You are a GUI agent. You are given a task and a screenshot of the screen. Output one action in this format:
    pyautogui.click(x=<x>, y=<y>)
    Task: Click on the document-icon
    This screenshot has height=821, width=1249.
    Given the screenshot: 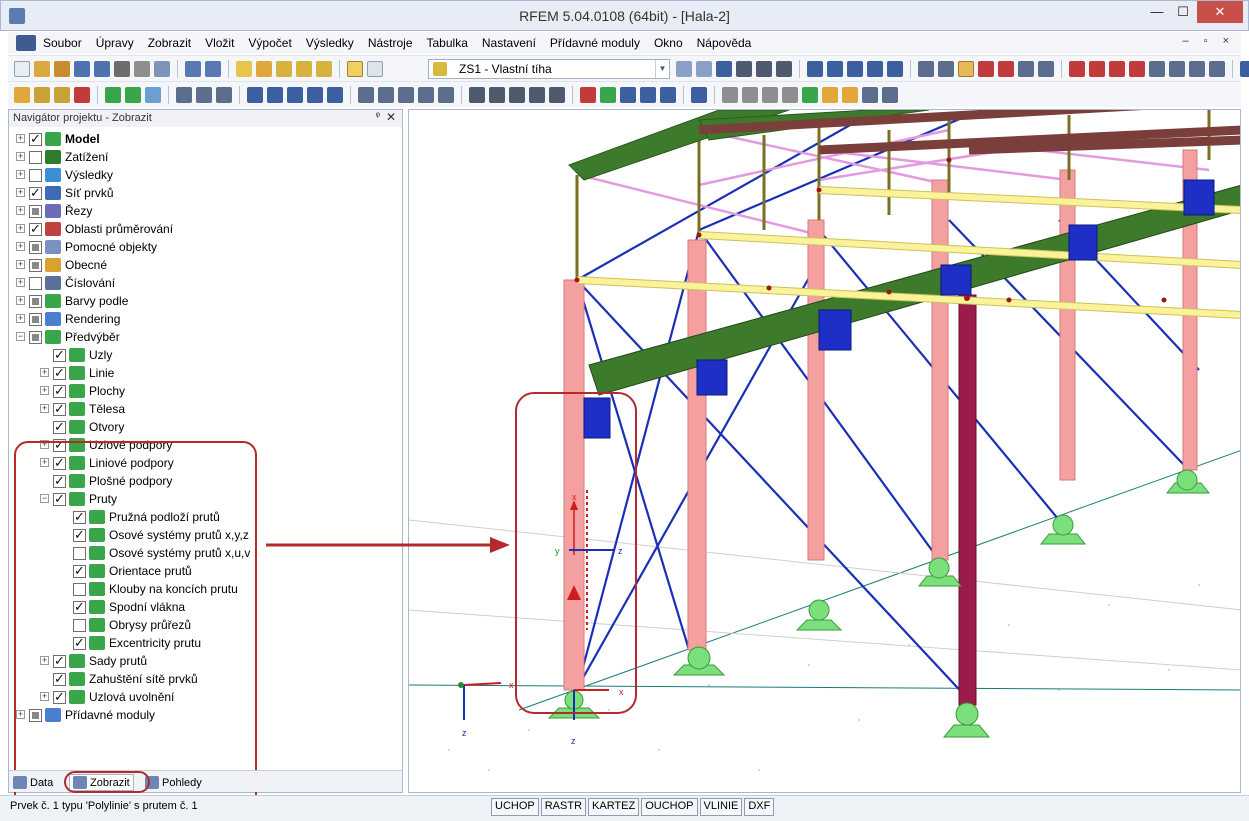 What is the action you would take?
    pyautogui.click(x=26, y=43)
    